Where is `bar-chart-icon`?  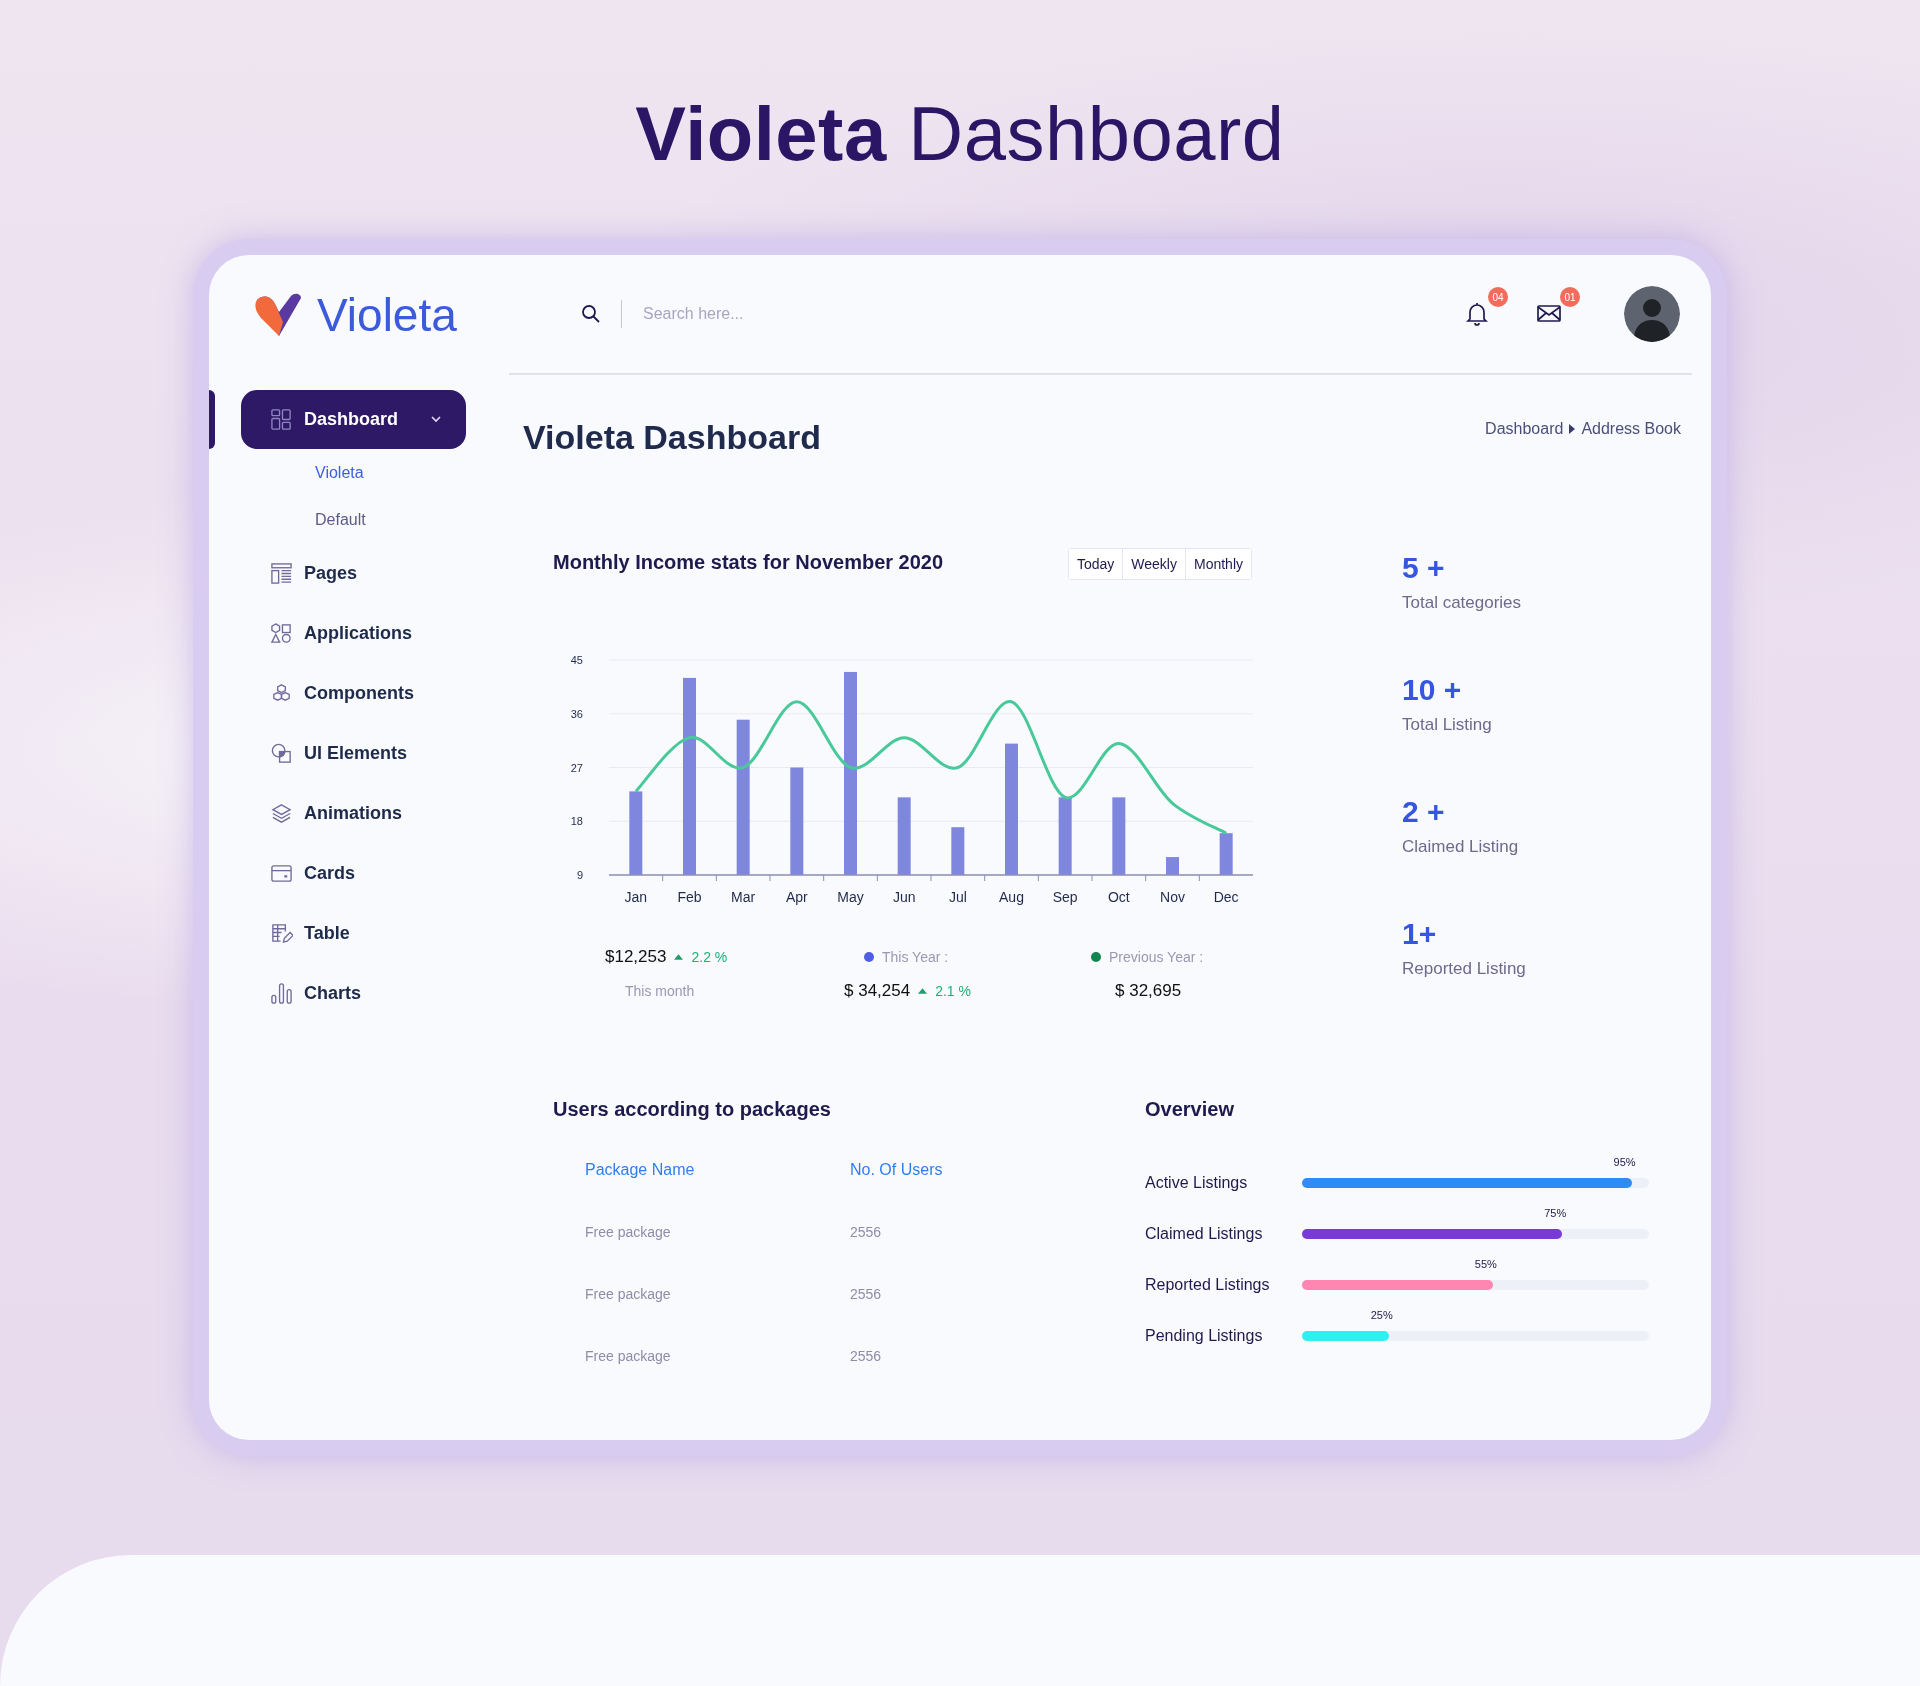 bar-chart-icon is located at coordinates (281, 993).